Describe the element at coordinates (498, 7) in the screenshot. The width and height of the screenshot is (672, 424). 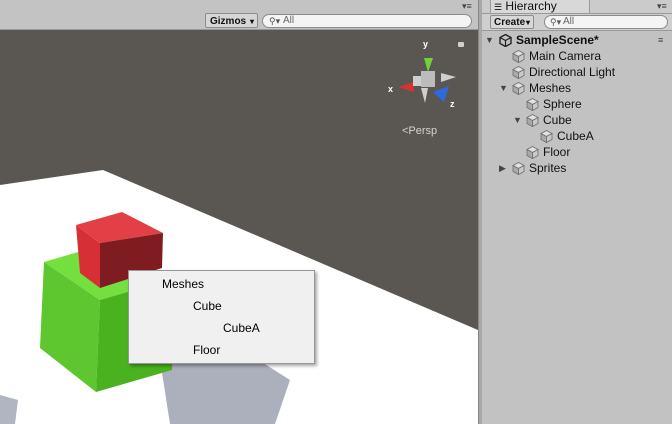
I see `list-icon: ☰` at that location.